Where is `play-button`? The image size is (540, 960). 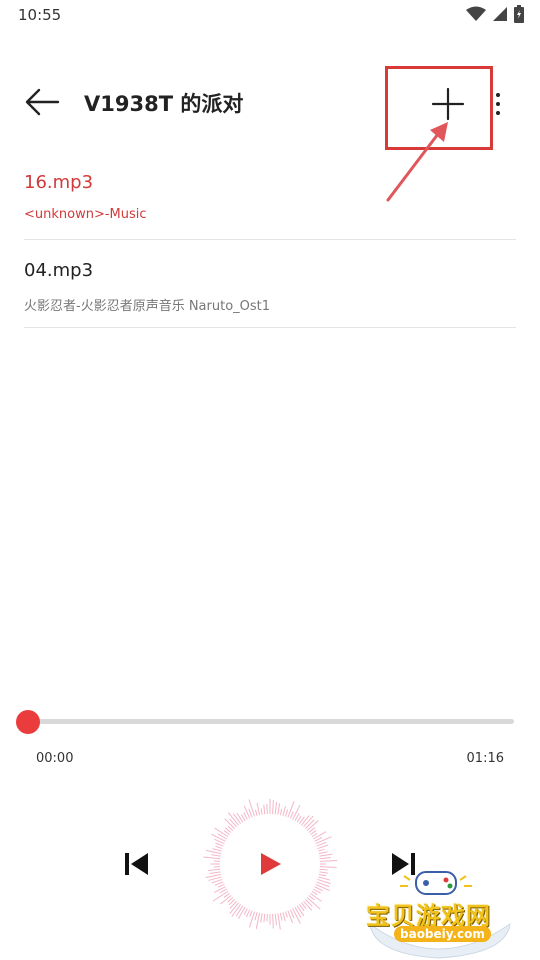
play-button is located at coordinates (270, 864).